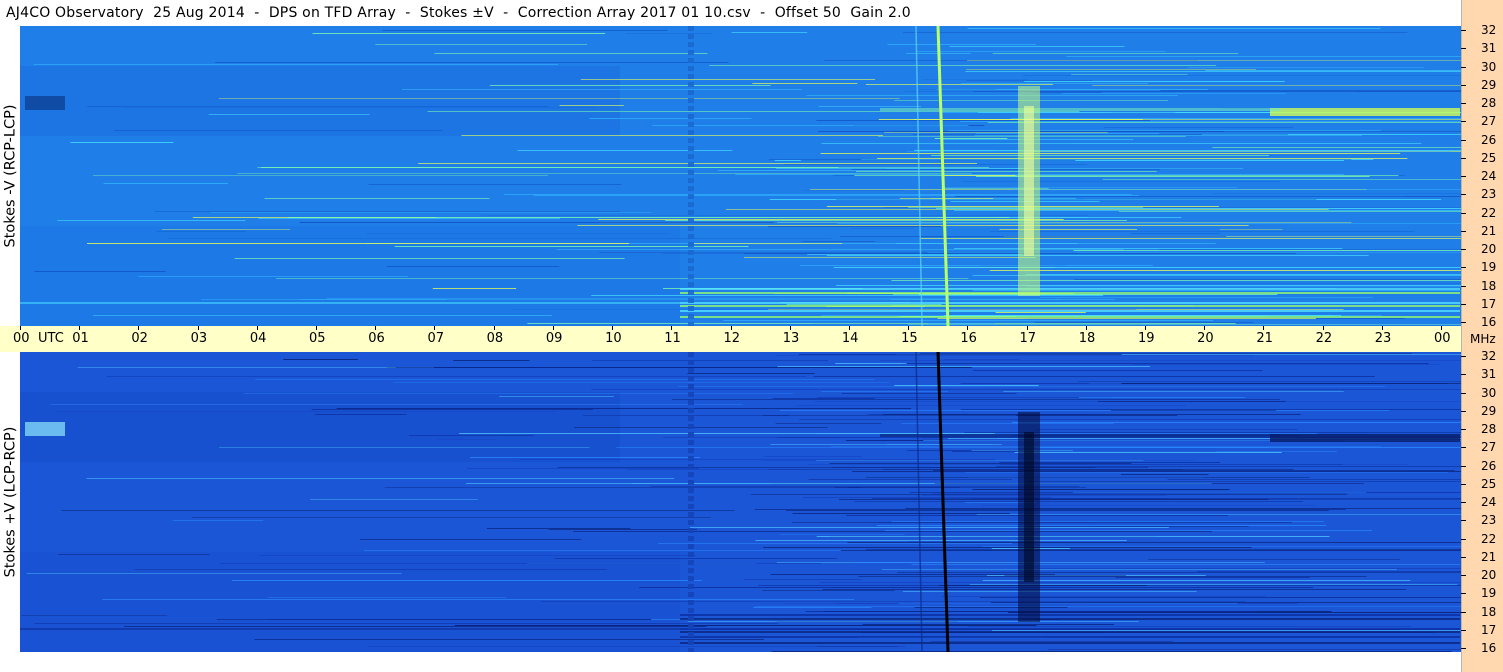  I want to click on freq-tick-label: 20, so click(1489, 575).